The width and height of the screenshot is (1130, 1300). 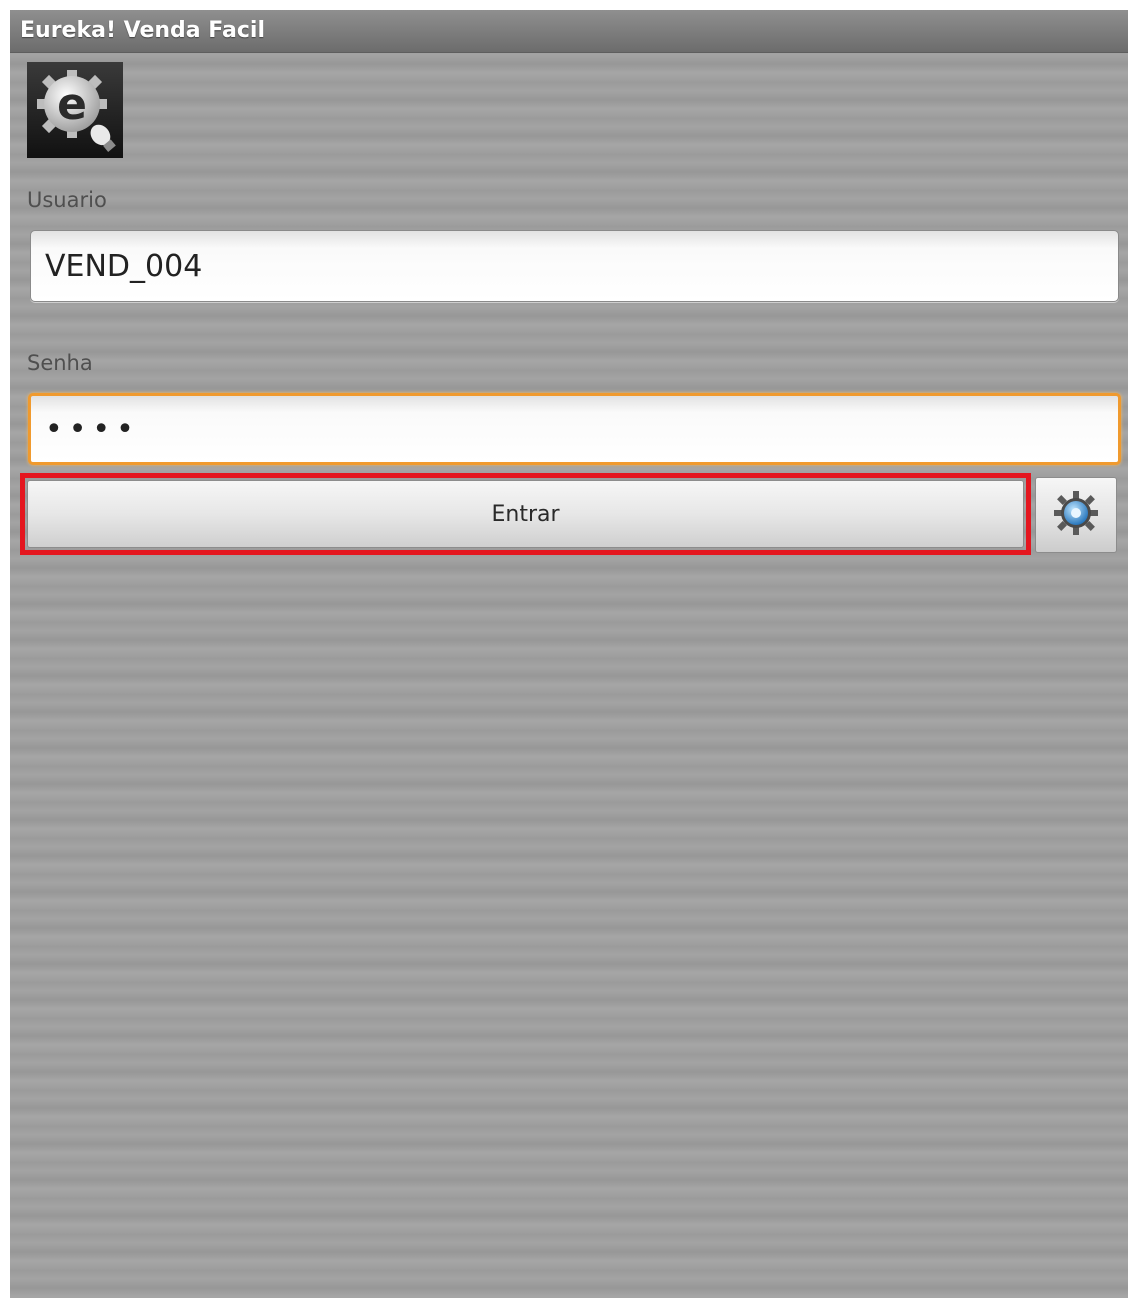 What do you see at coordinates (72, 104) in the screenshot?
I see `svg-text: e` at bounding box center [72, 104].